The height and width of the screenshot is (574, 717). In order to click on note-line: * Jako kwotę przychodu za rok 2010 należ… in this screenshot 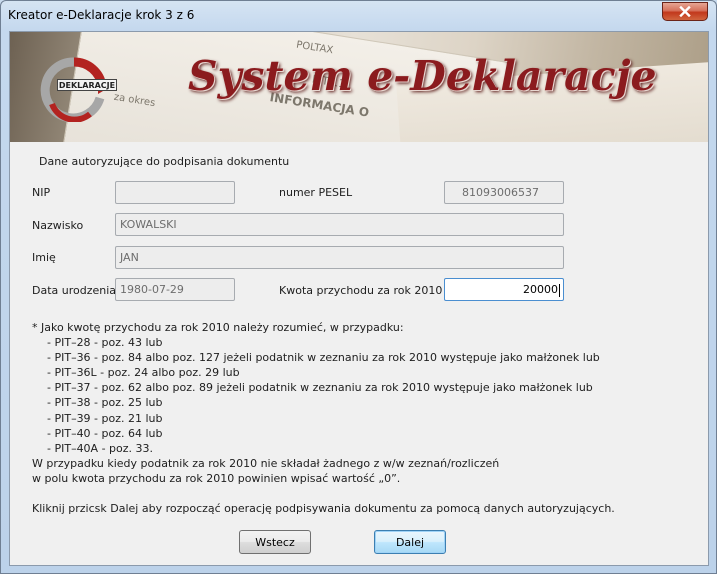, I will do `click(218, 327)`.